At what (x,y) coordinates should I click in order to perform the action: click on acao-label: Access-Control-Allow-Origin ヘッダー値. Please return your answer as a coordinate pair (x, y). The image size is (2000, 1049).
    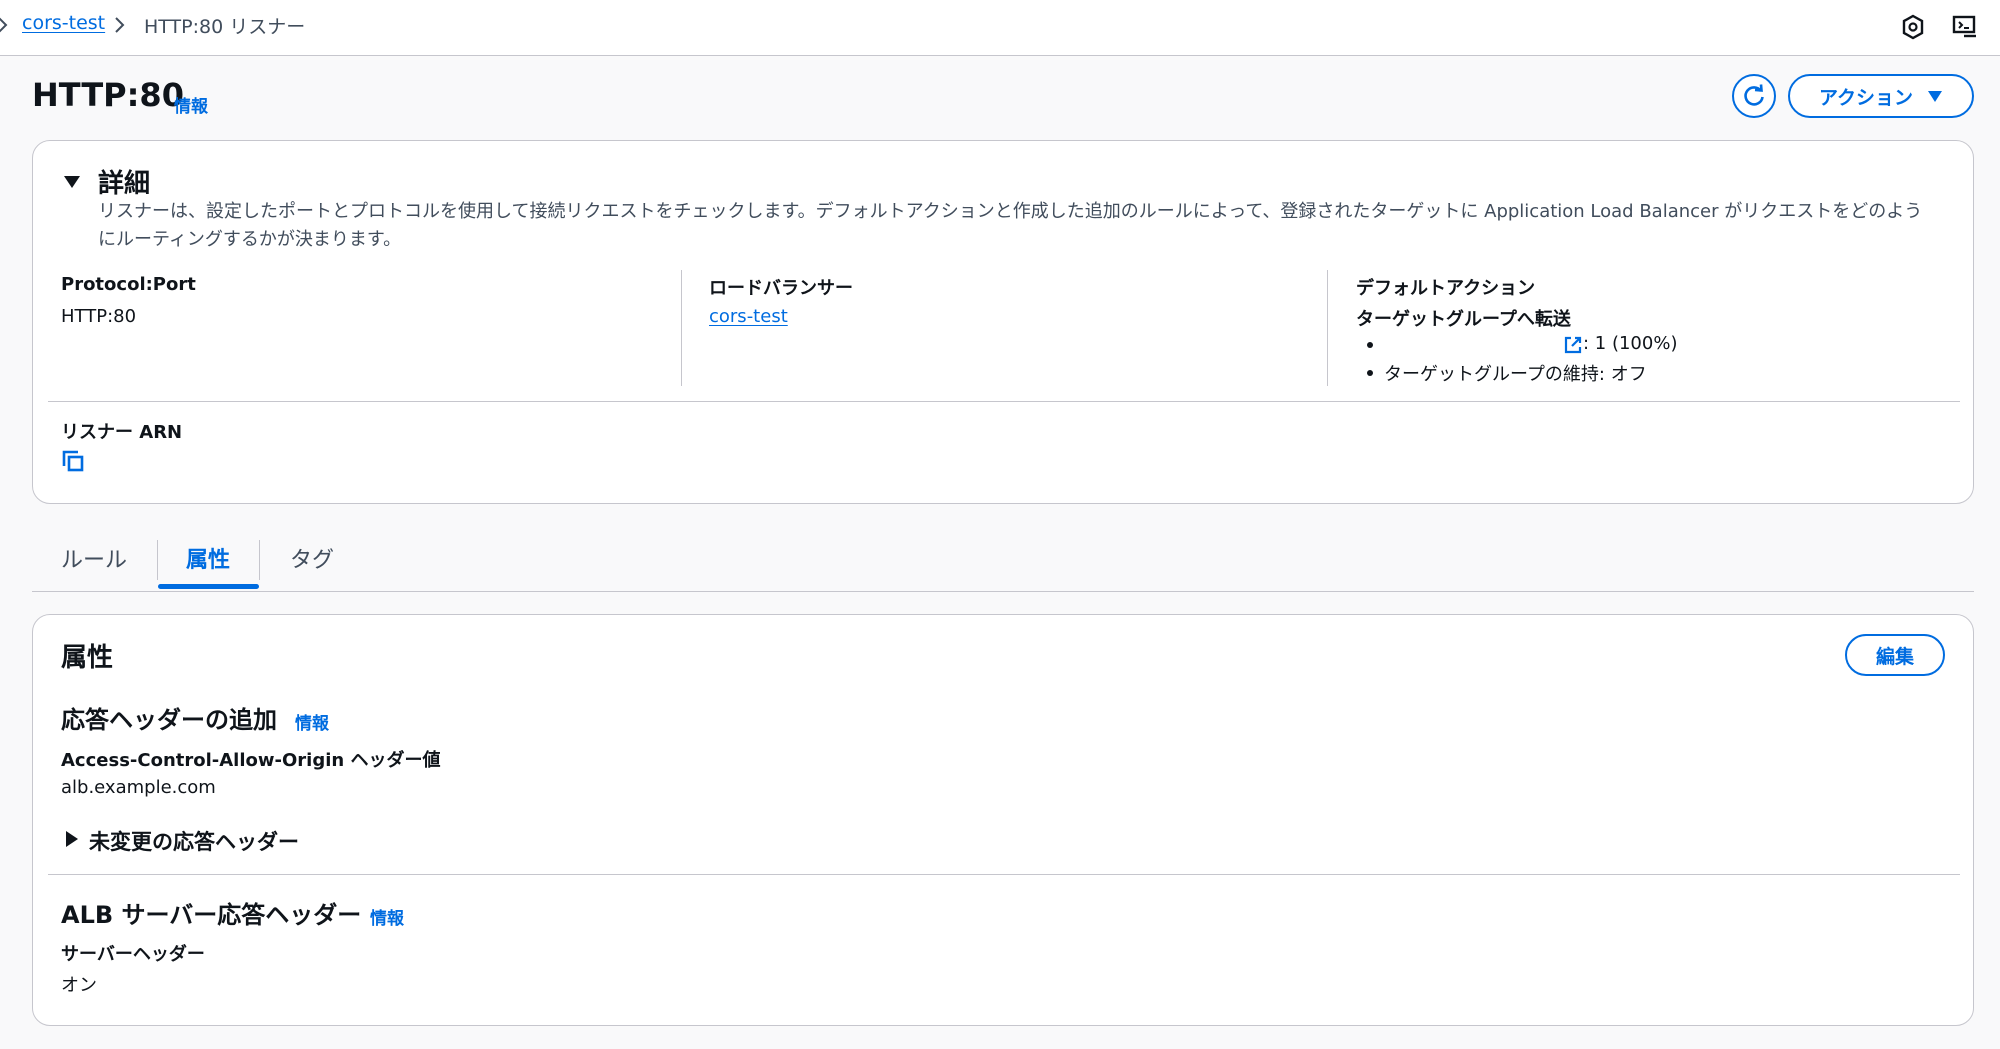
    Looking at the image, I should click on (251, 760).